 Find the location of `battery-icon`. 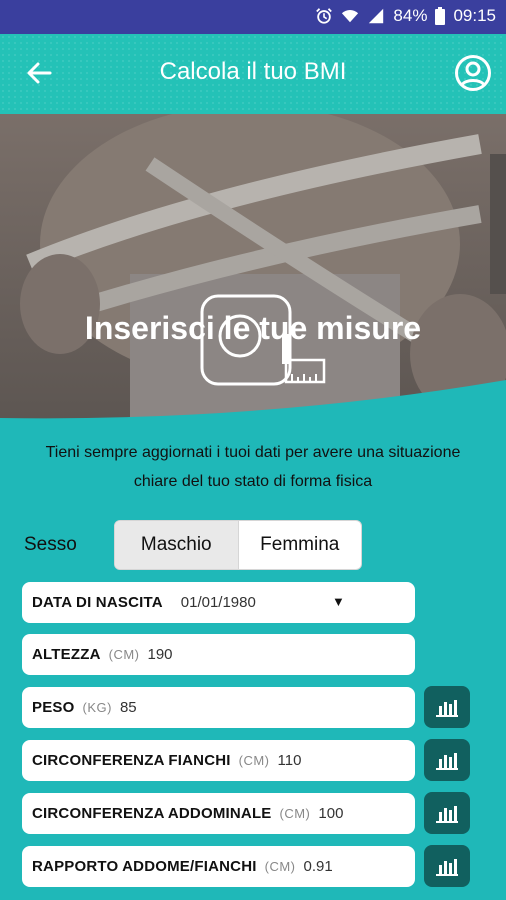

battery-icon is located at coordinates (440, 16).